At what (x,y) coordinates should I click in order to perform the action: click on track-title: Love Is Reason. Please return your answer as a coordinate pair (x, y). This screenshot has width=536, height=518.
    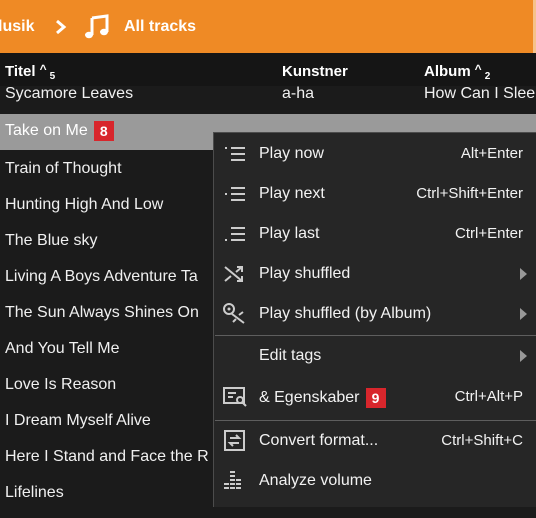
    Looking at the image, I should click on (61, 384).